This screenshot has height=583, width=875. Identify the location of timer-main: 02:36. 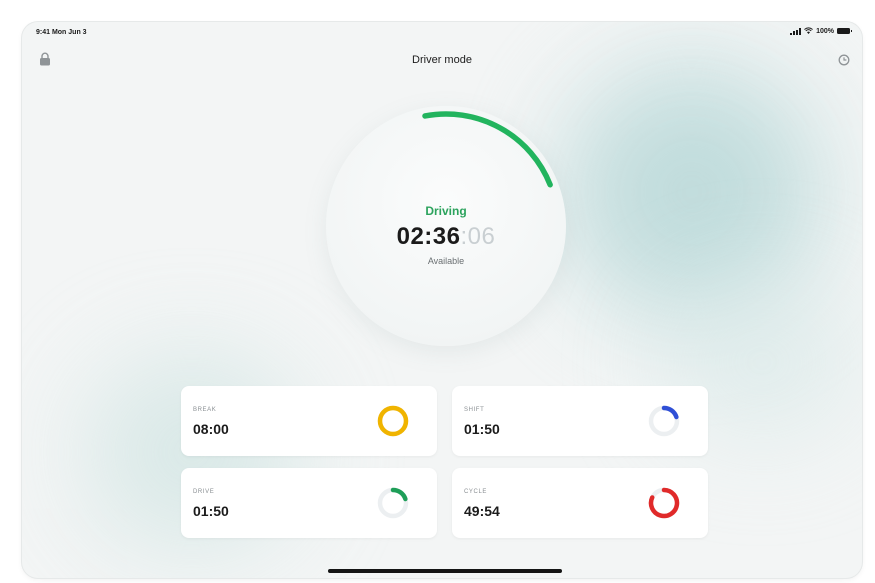
(428, 236).